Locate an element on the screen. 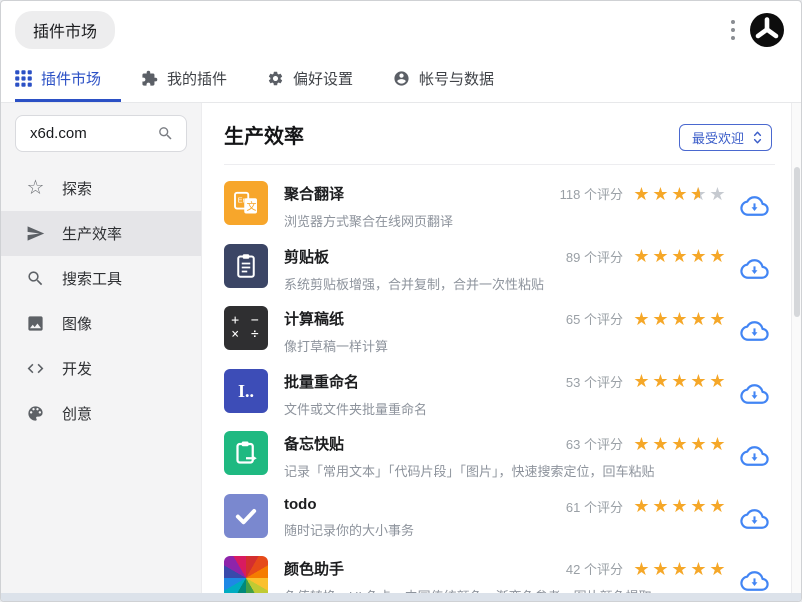  sort-dropdown: 最受欢迎 is located at coordinates (725, 137).